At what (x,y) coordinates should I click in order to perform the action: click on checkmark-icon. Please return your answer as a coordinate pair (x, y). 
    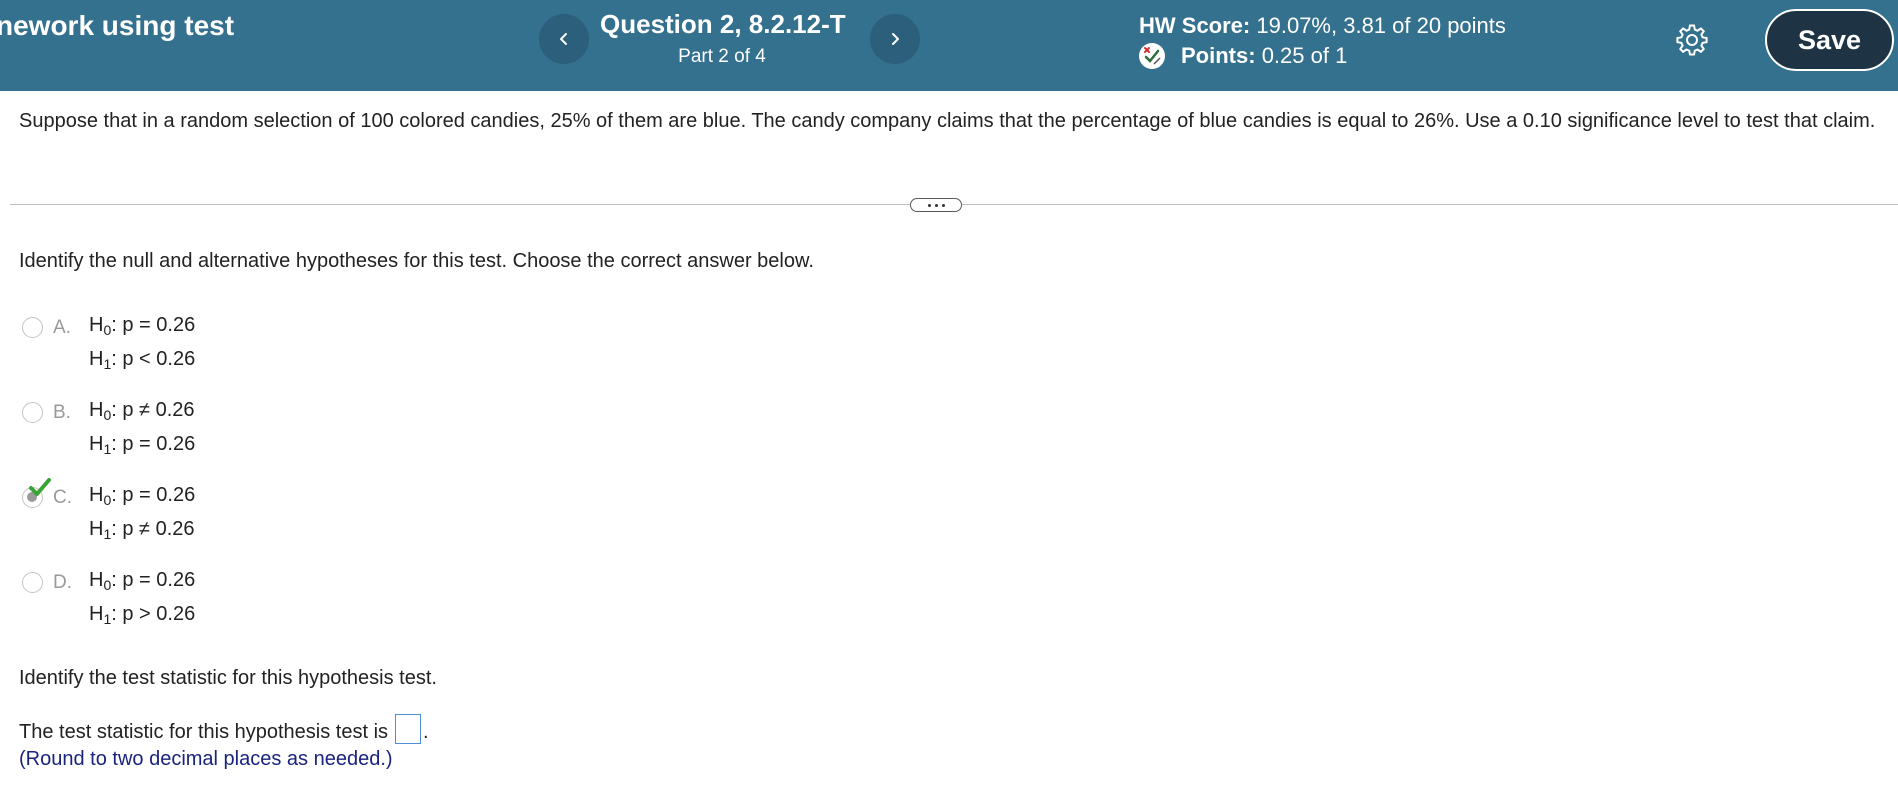
    Looking at the image, I should click on (40, 487).